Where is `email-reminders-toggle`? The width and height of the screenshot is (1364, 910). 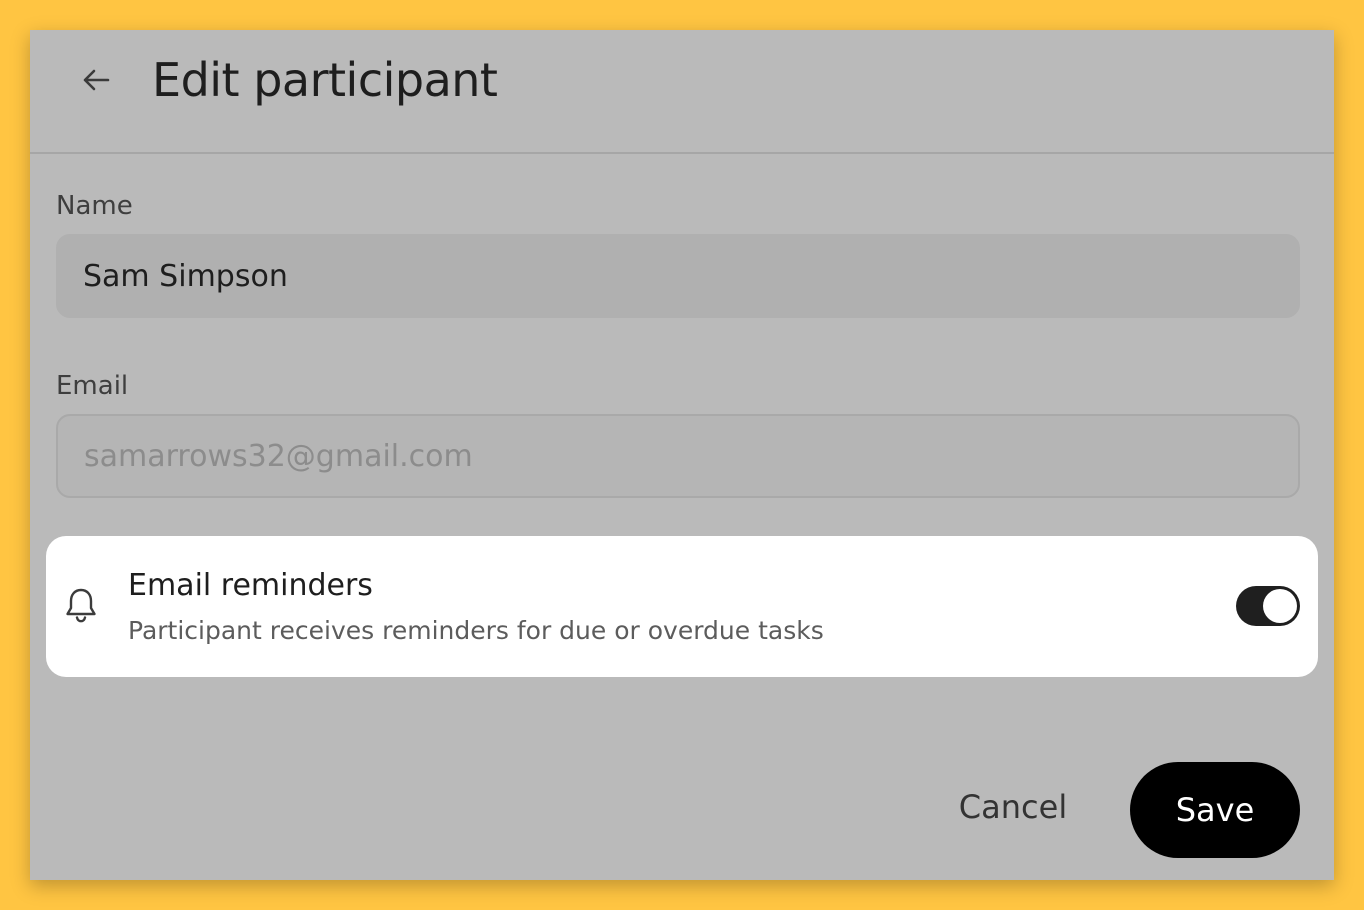 email-reminders-toggle is located at coordinates (1268, 606).